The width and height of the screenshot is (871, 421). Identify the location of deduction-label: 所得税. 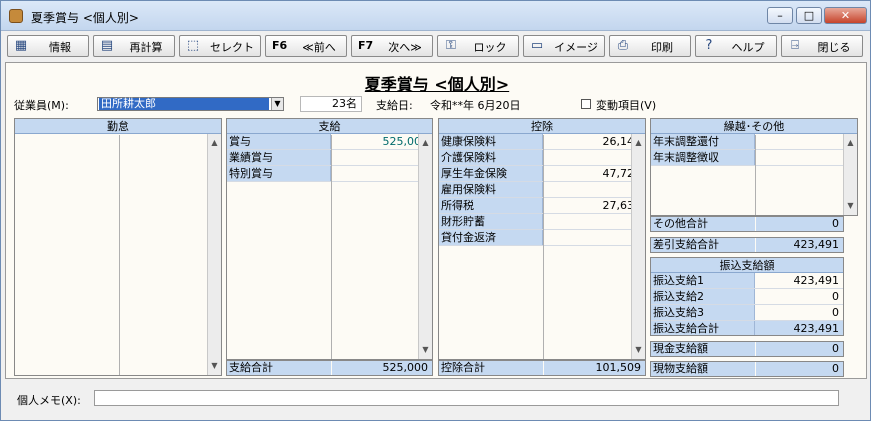
(491, 205).